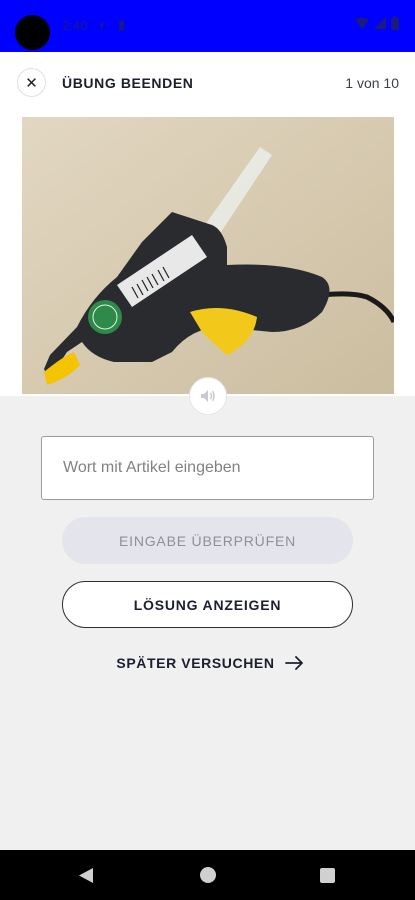  I want to click on play-sound-button, so click(208, 396).